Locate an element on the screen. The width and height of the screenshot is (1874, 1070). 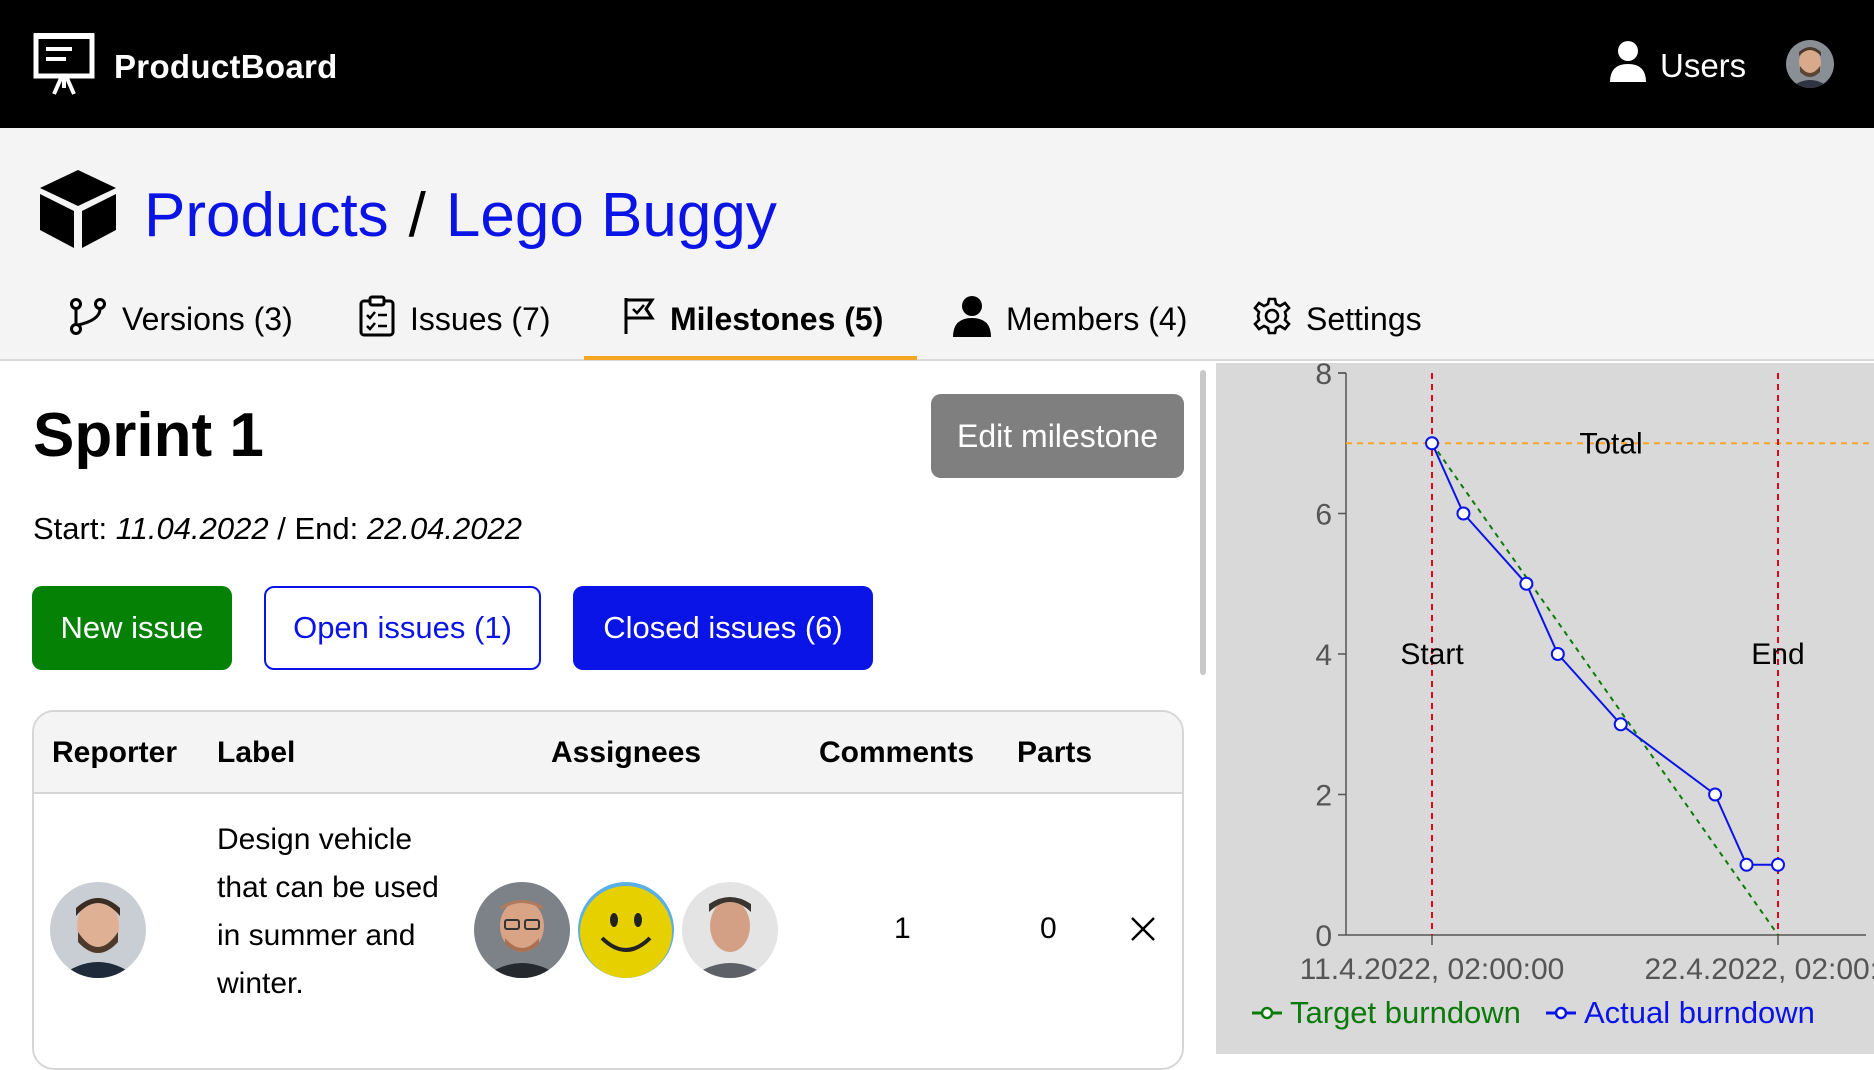
milestone-dates: Start: 11.04.2022 / End: 22.04.2022 is located at coordinates (277, 529).